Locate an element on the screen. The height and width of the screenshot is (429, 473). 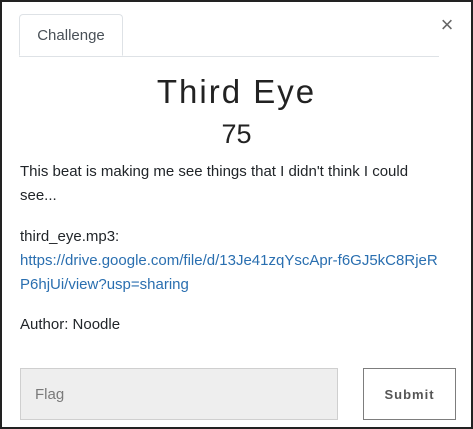
challenge-points: 75 is located at coordinates (236, 134).